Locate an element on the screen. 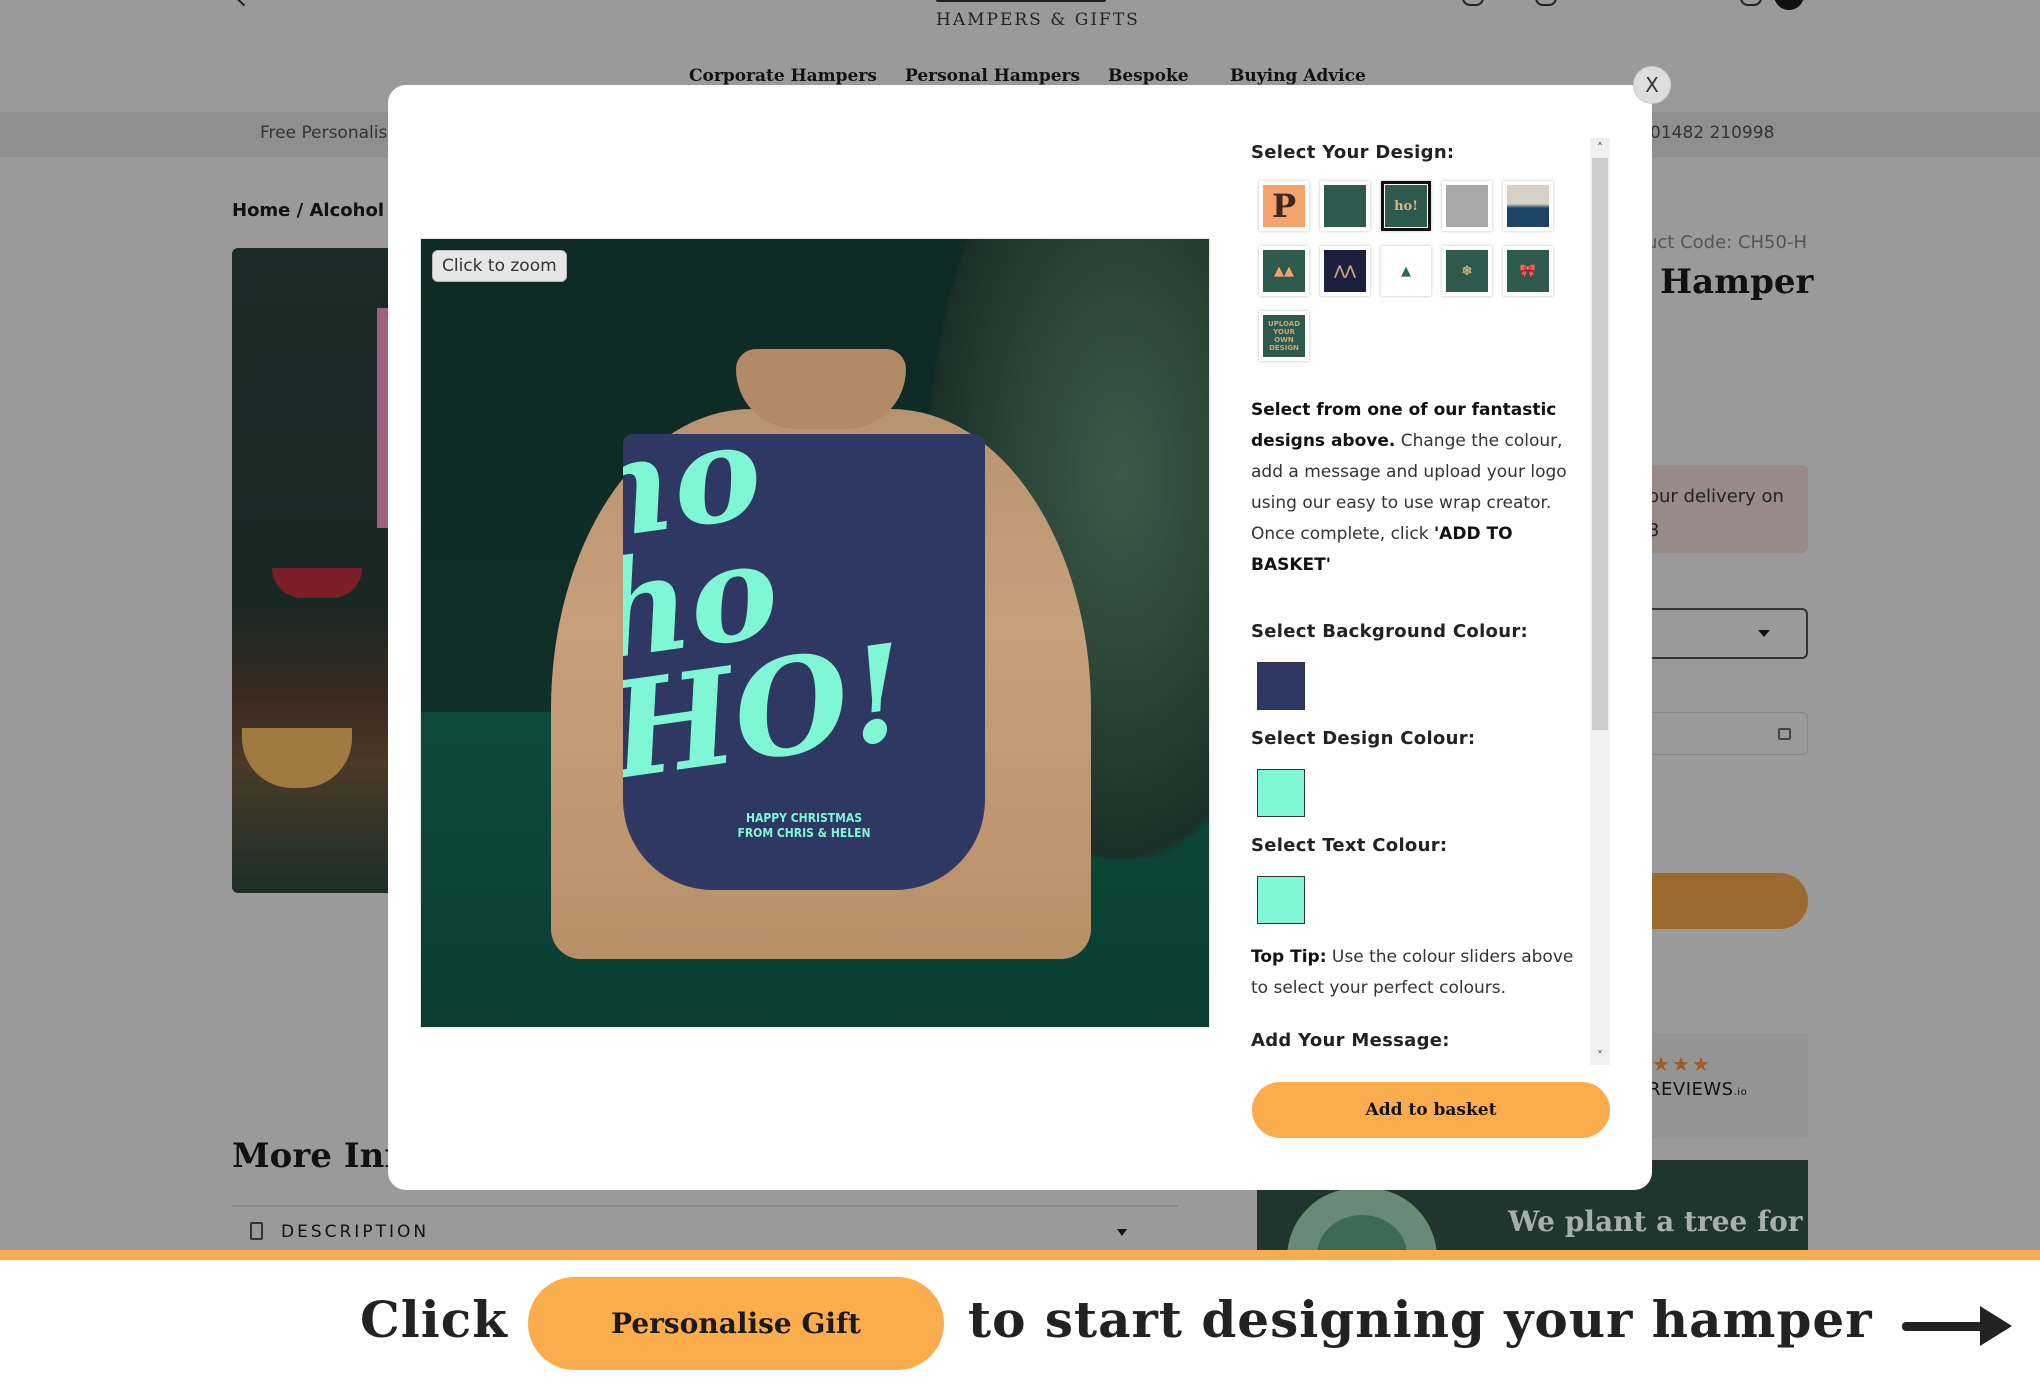 This screenshot has width=2040, height=1390. design-option-snowy-branches is located at coordinates (1467, 206).